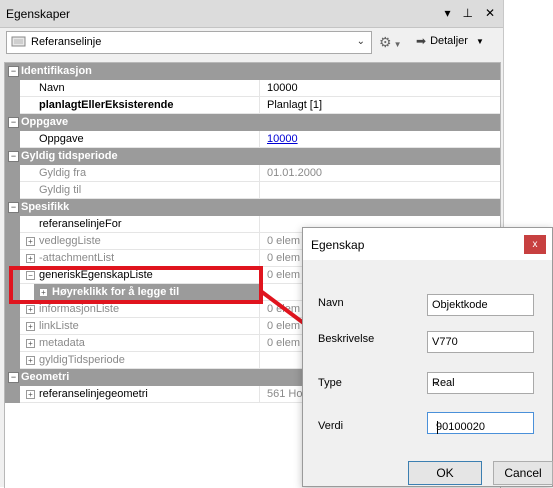 The image size is (553, 488). Describe the element at coordinates (252, 156) in the screenshot. I see `category-gyldig-tidsperiode: − Gyldig tidsperiode` at that location.